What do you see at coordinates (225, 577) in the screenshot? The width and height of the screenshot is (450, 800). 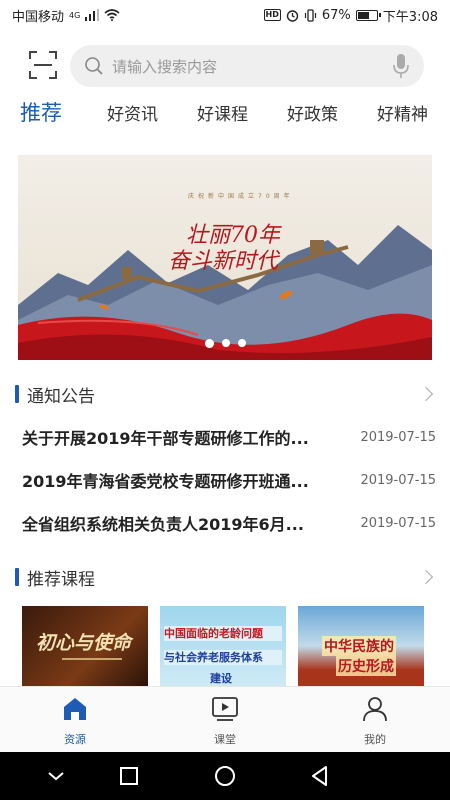 I see `courses-header: 推荐课程` at bounding box center [225, 577].